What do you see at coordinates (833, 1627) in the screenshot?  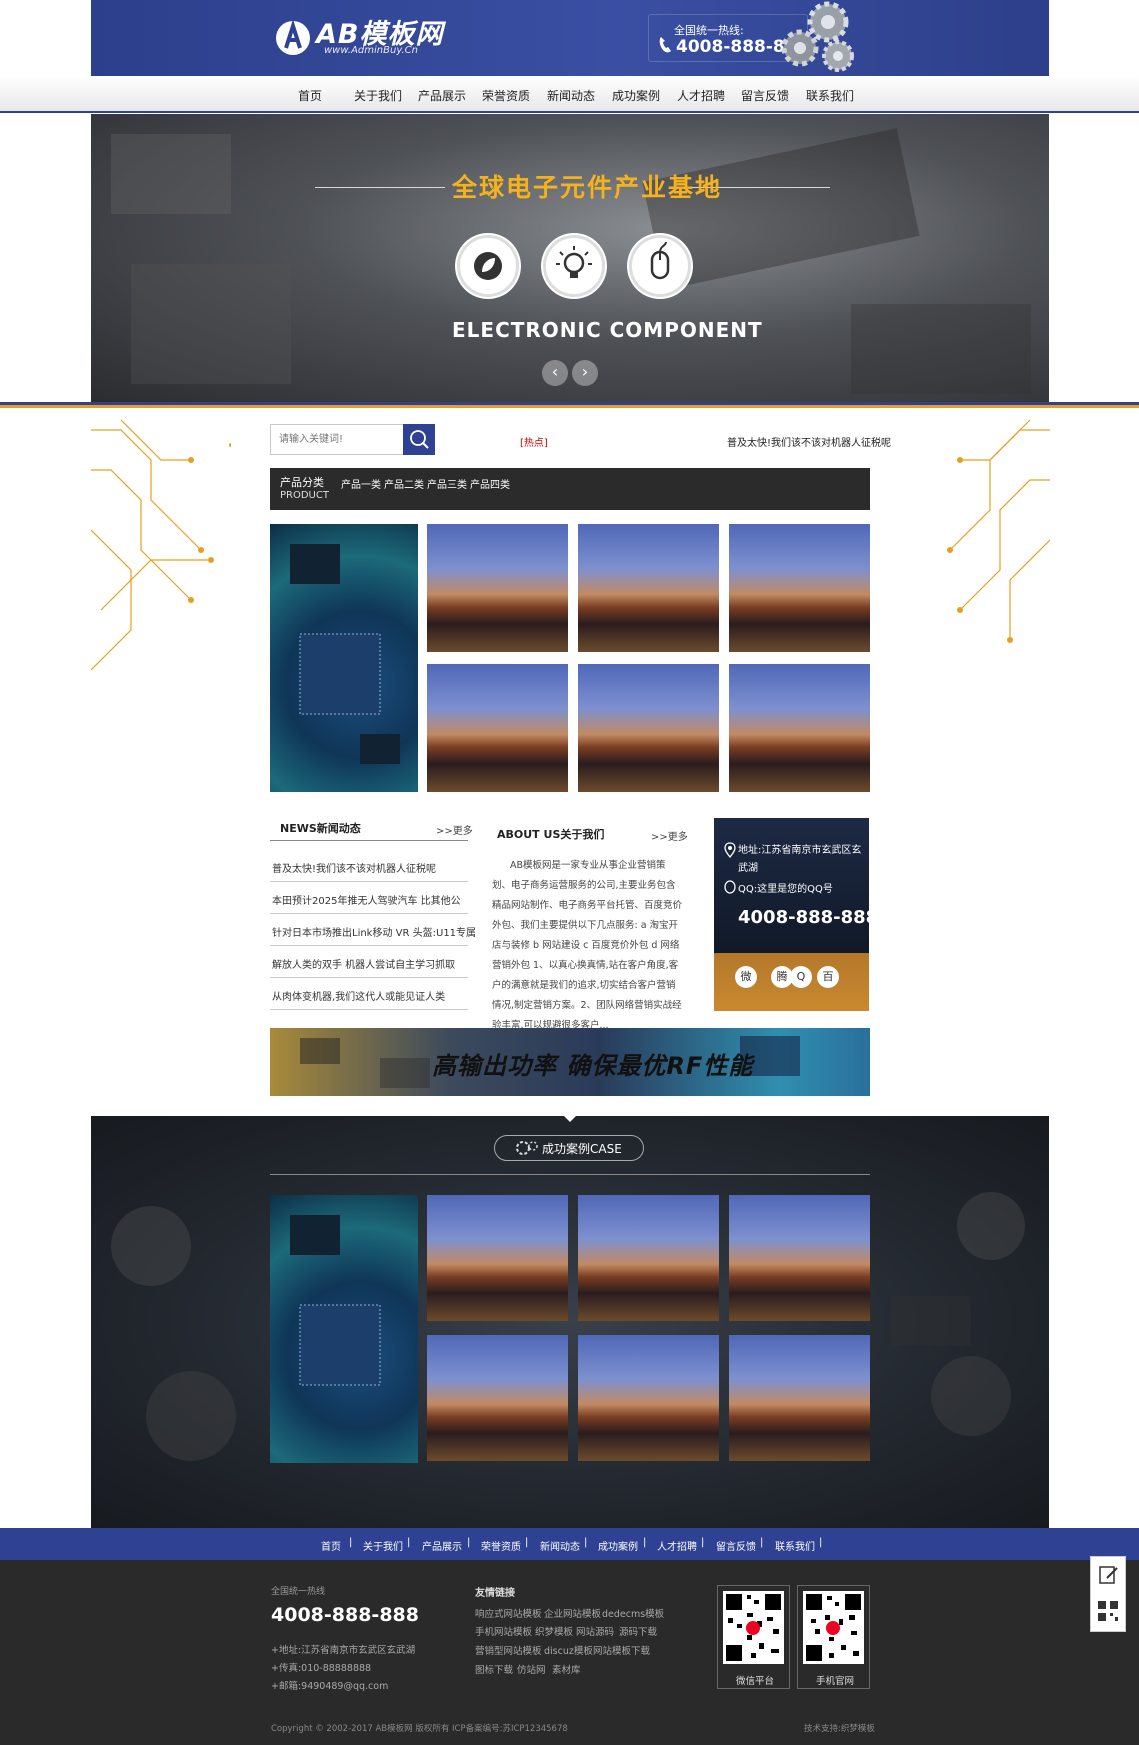 I see `mobile-site-qr-code` at bounding box center [833, 1627].